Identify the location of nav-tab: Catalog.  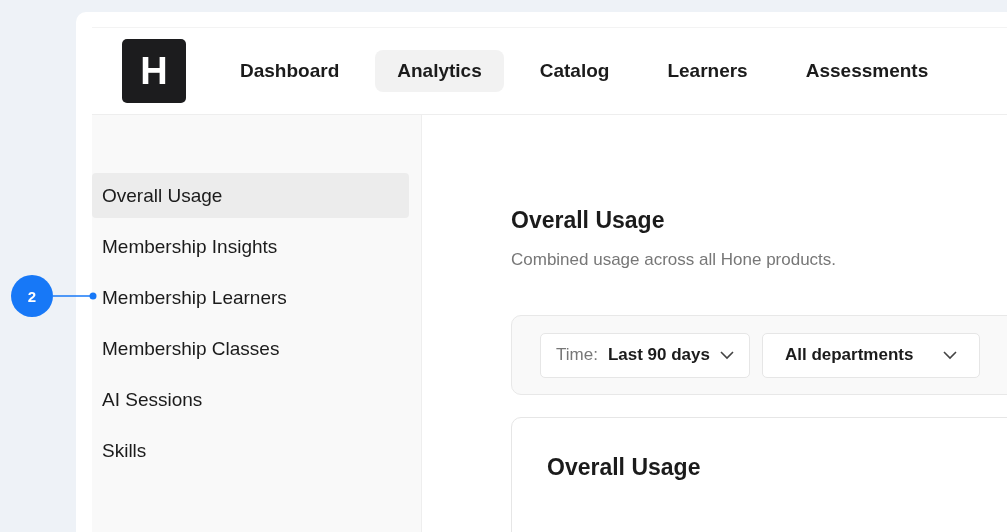
(574, 71).